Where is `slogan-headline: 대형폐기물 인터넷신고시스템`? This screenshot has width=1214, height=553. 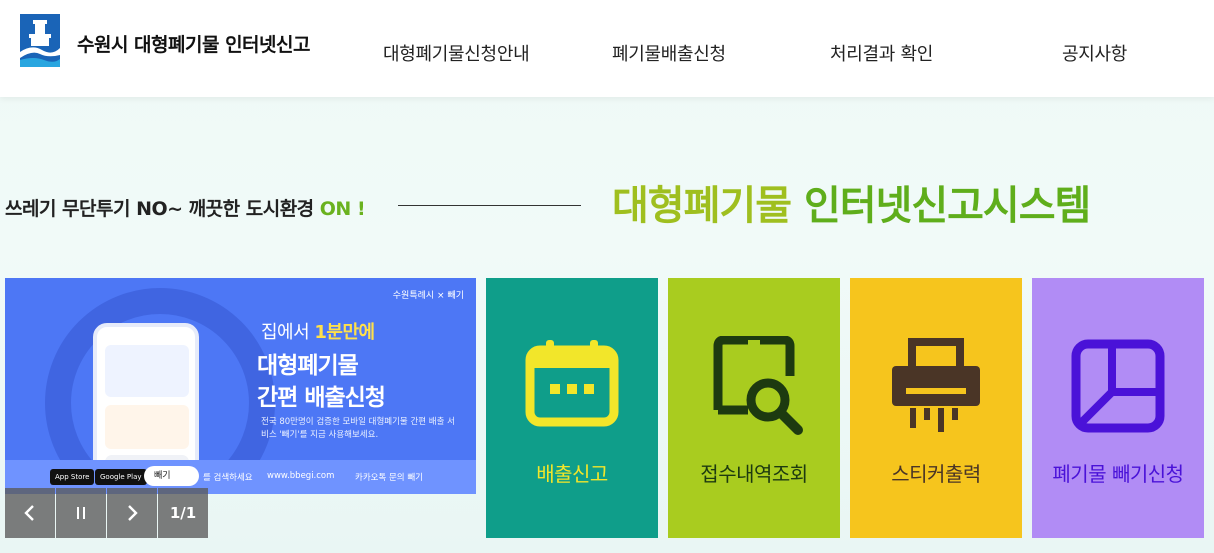
slogan-headline: 대형폐기물 인터넷신고시스템 is located at coordinates (851, 202).